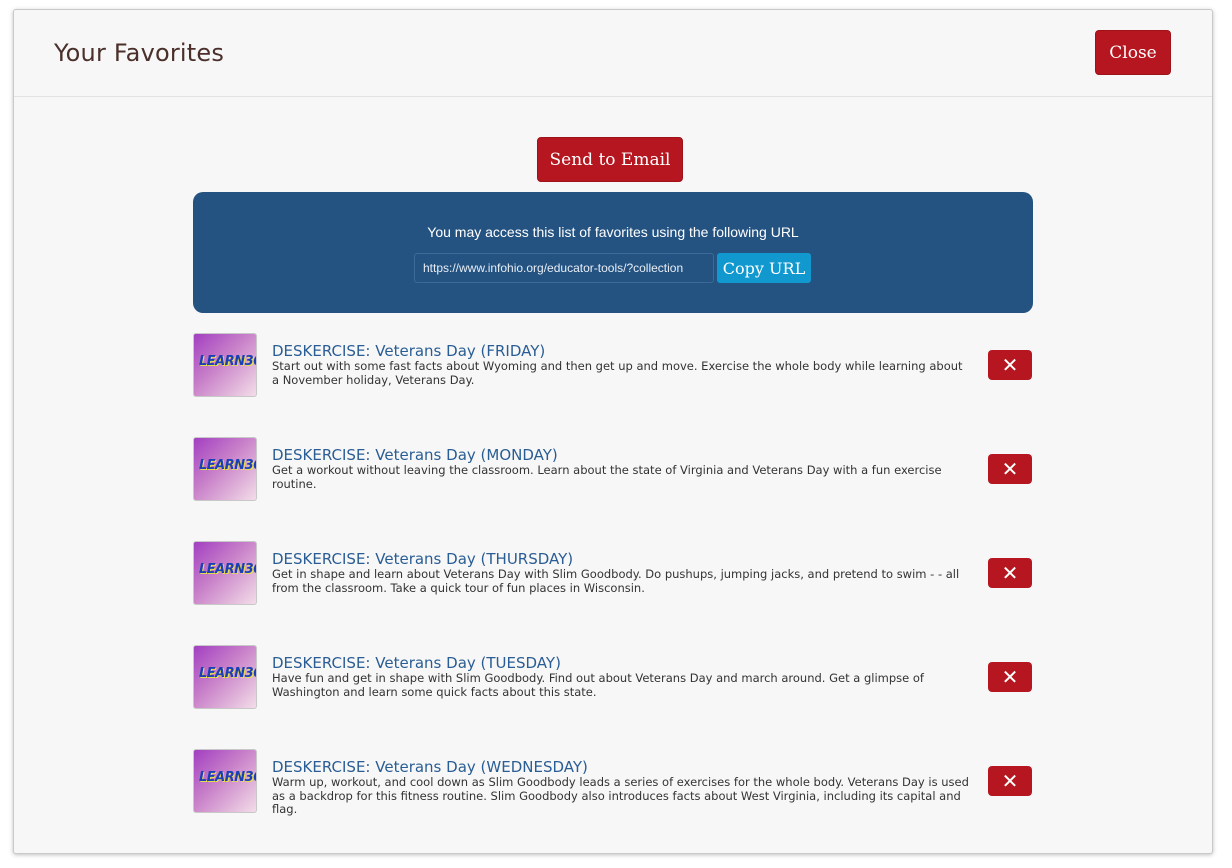 Image resolution: width=1232 pixels, height=868 pixels. I want to click on favorite-title-link: DESKERCISE: Veterans Day (FRIDAY), so click(408, 351).